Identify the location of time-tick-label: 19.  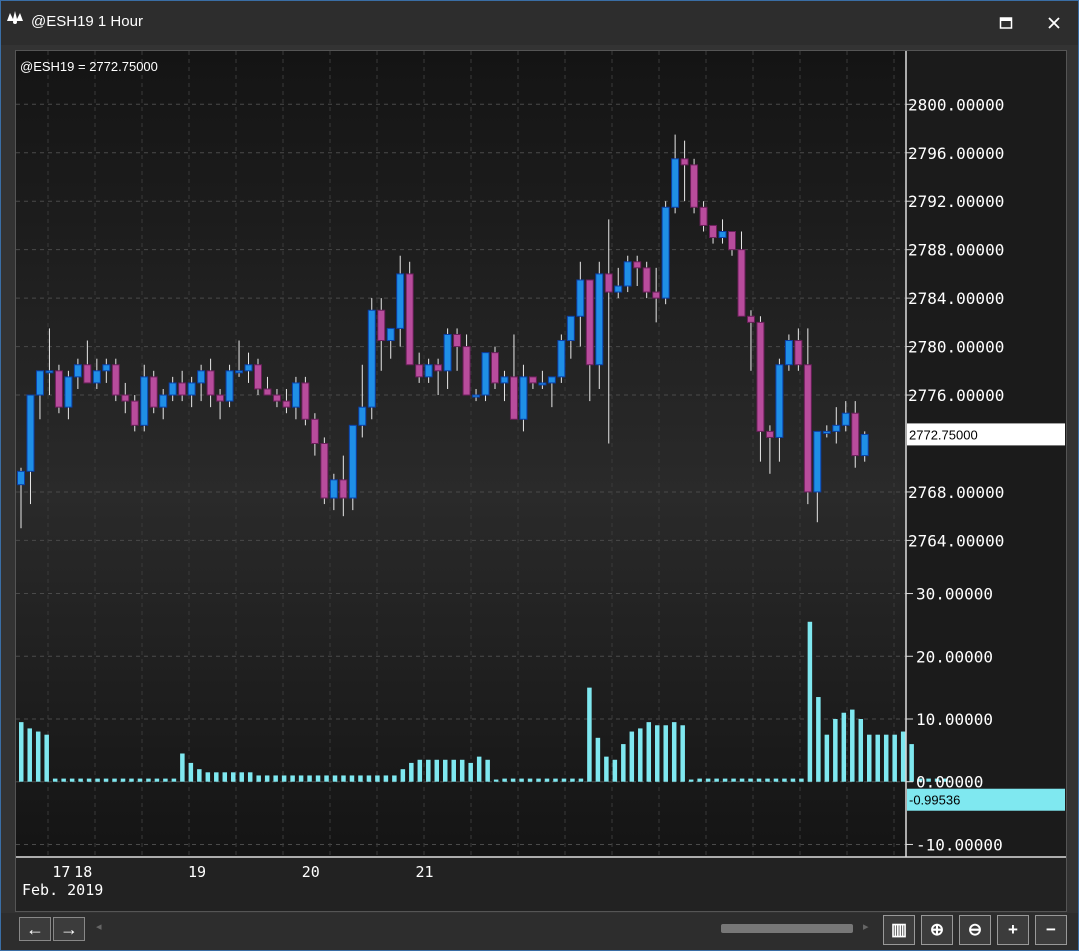
(197, 872).